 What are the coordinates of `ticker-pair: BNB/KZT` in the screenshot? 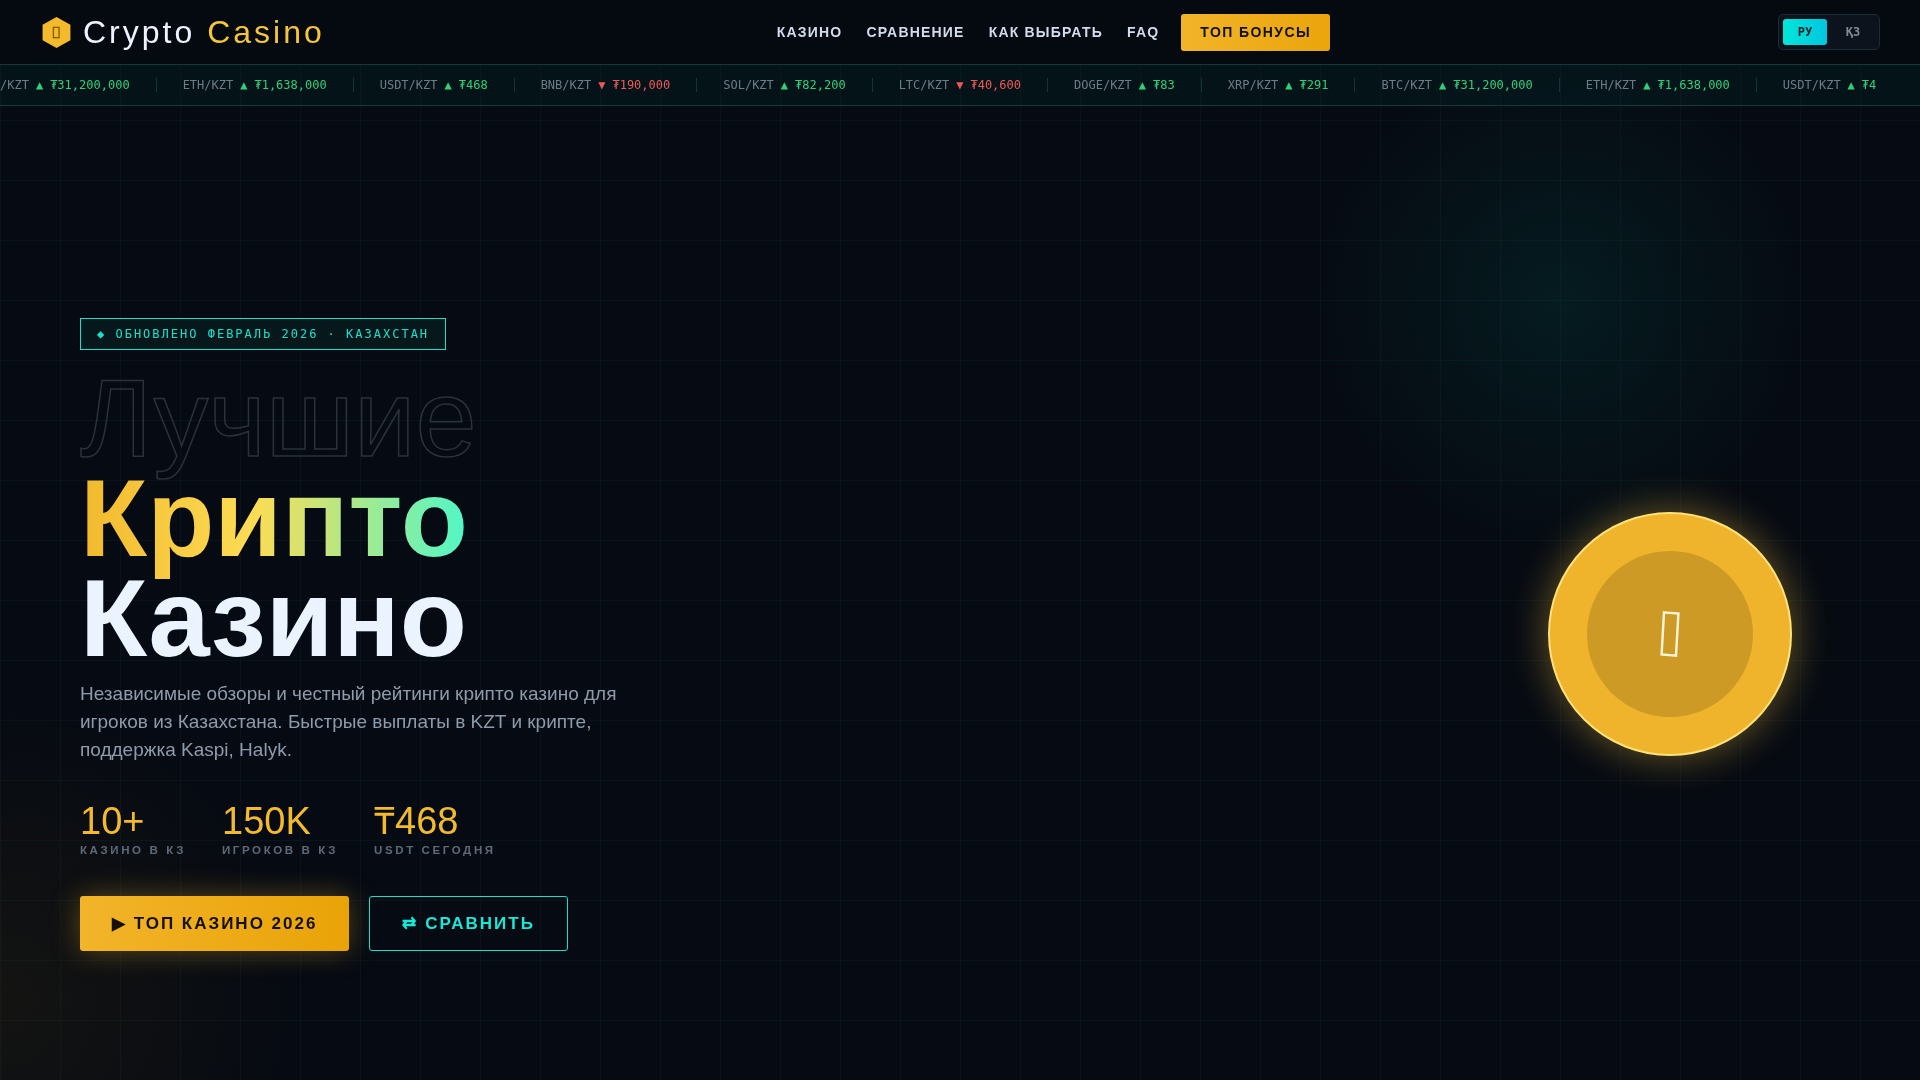 It's located at (566, 85).